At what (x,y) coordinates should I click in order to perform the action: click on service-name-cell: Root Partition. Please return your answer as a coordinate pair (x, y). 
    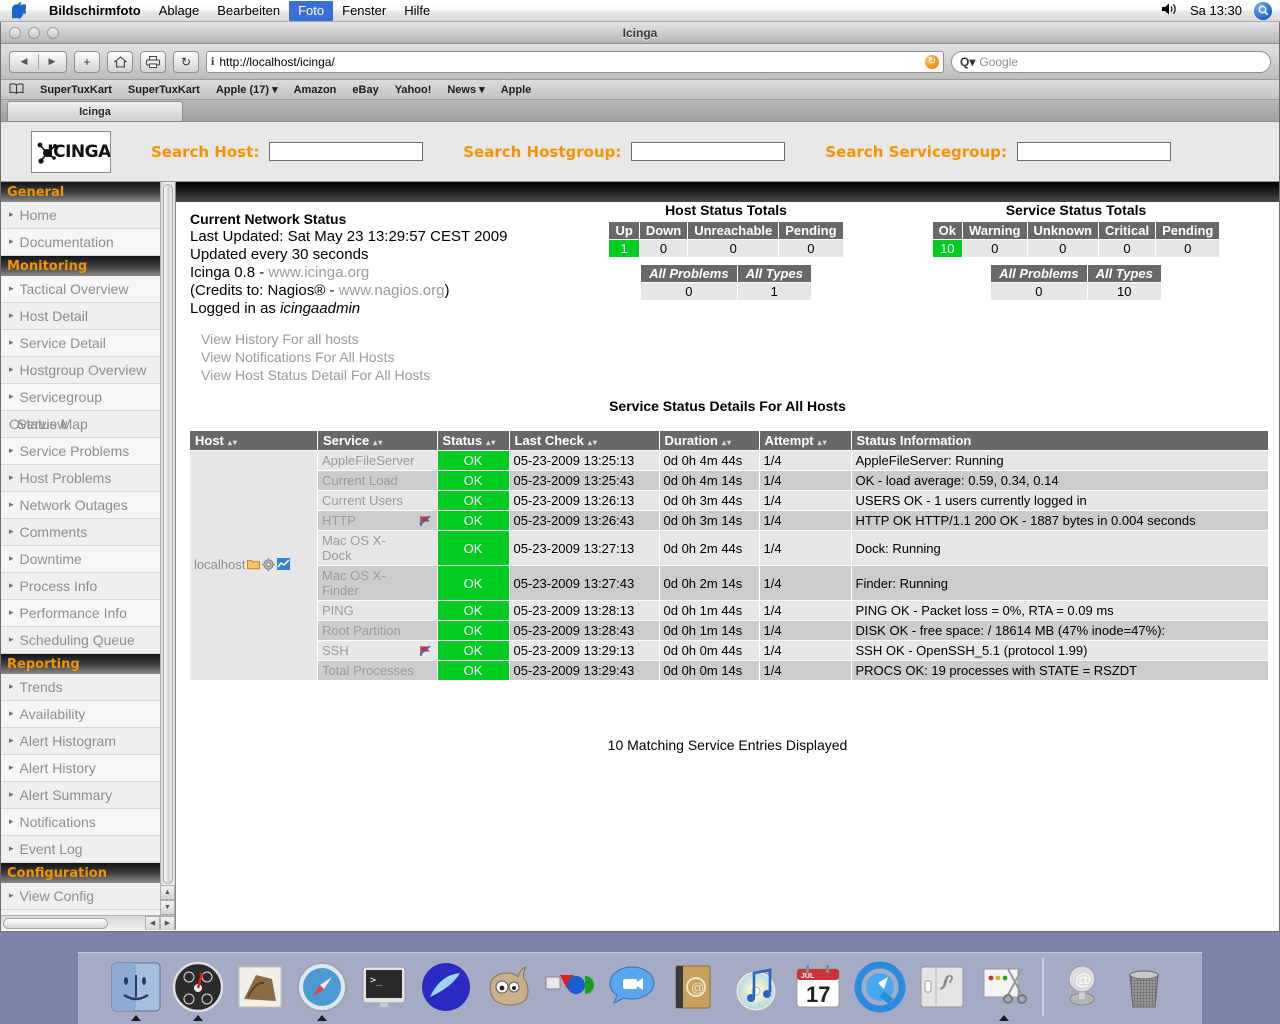
    Looking at the image, I should click on (377, 630).